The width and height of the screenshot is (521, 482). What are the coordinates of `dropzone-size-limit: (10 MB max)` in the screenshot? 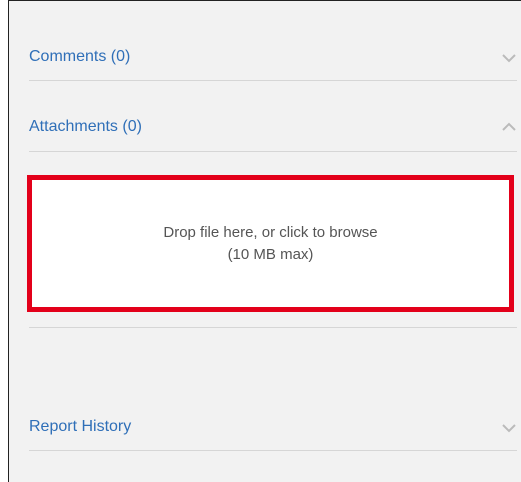 It's located at (270, 254).